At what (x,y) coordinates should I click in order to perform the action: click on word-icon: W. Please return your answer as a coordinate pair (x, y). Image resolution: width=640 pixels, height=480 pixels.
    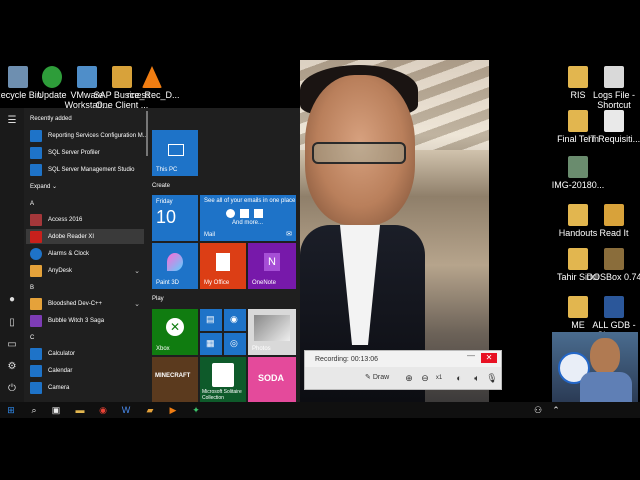
    Looking at the image, I should click on (126, 410).